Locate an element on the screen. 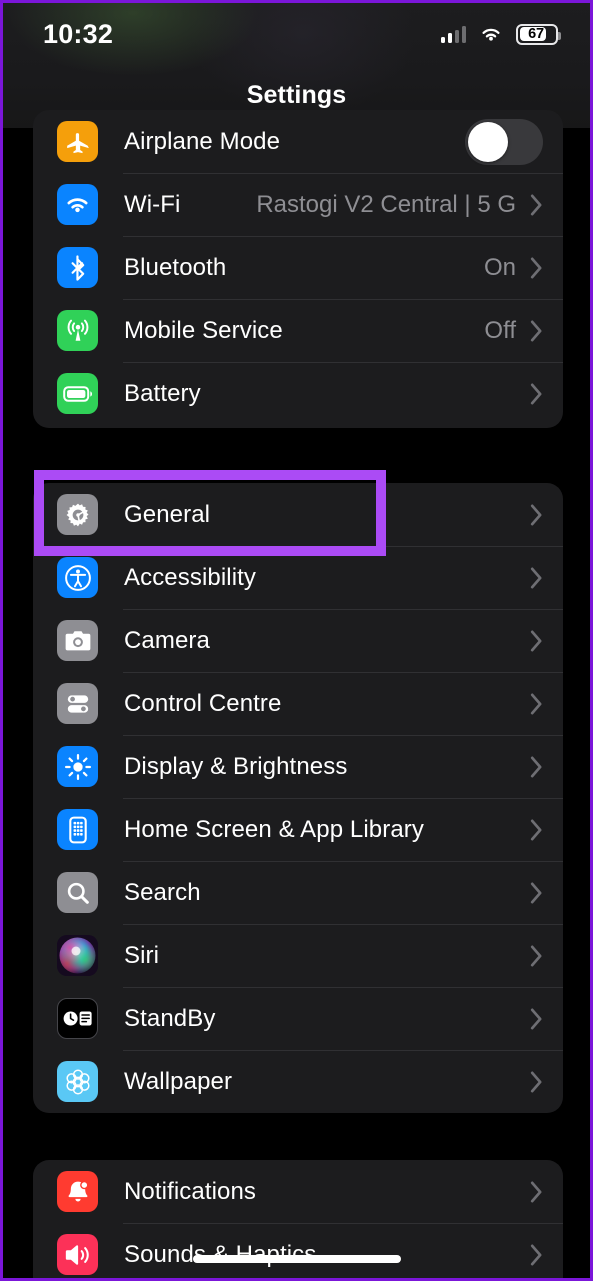  settings-row-notifications: Notifications is located at coordinates (298, 1191).